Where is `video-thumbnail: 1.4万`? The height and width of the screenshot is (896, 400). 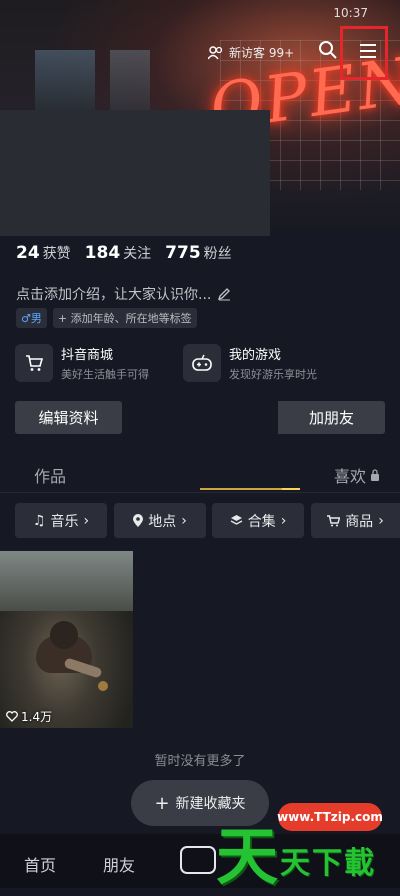 video-thumbnail: 1.4万 is located at coordinates (66, 639).